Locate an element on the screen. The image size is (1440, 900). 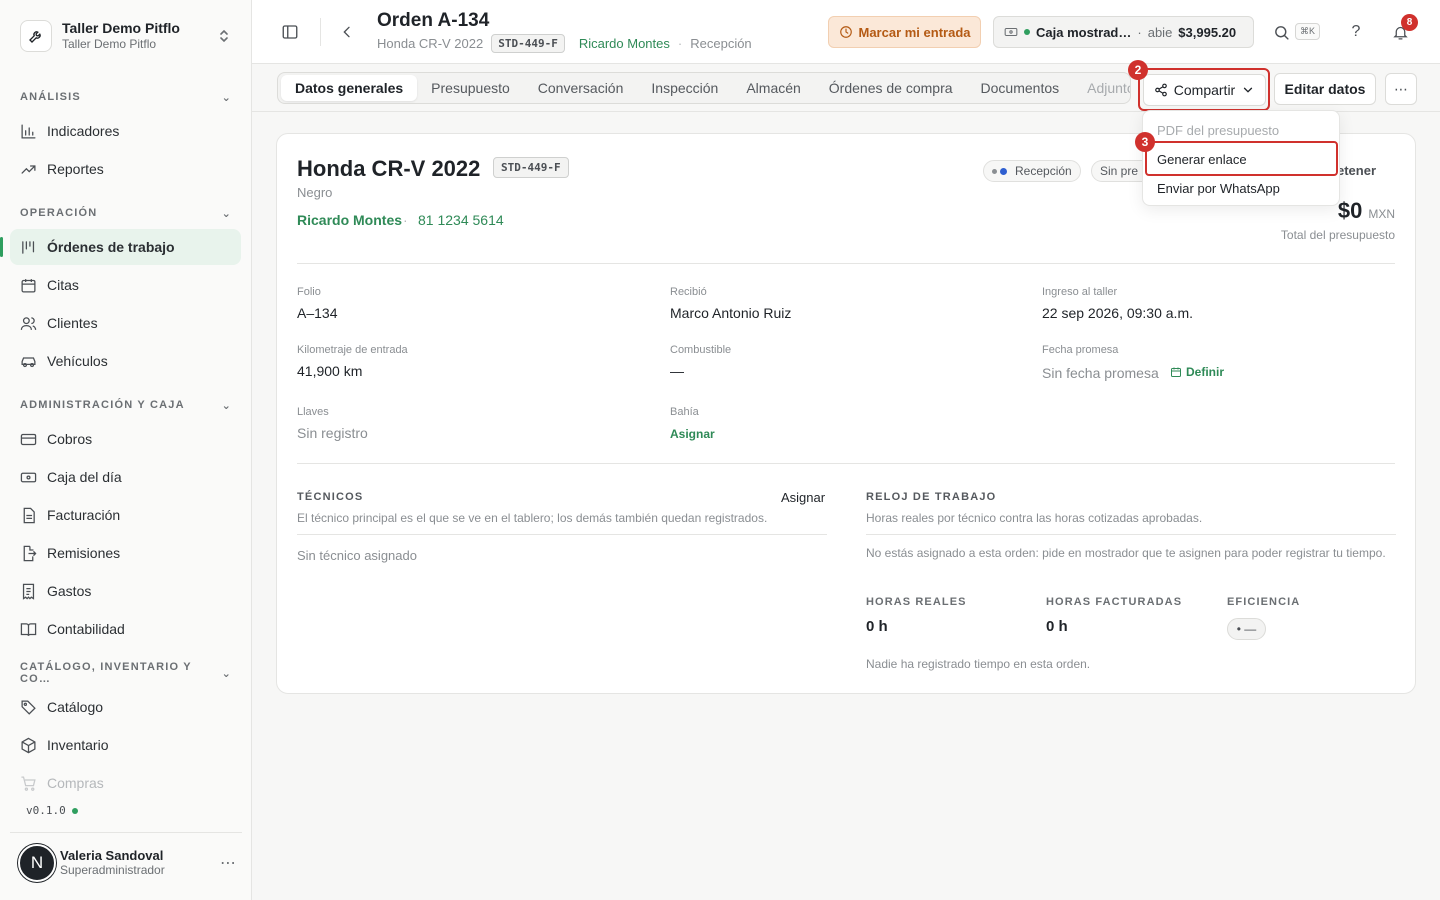
more-horizontal-icon: ⋯ is located at coordinates (228, 863).